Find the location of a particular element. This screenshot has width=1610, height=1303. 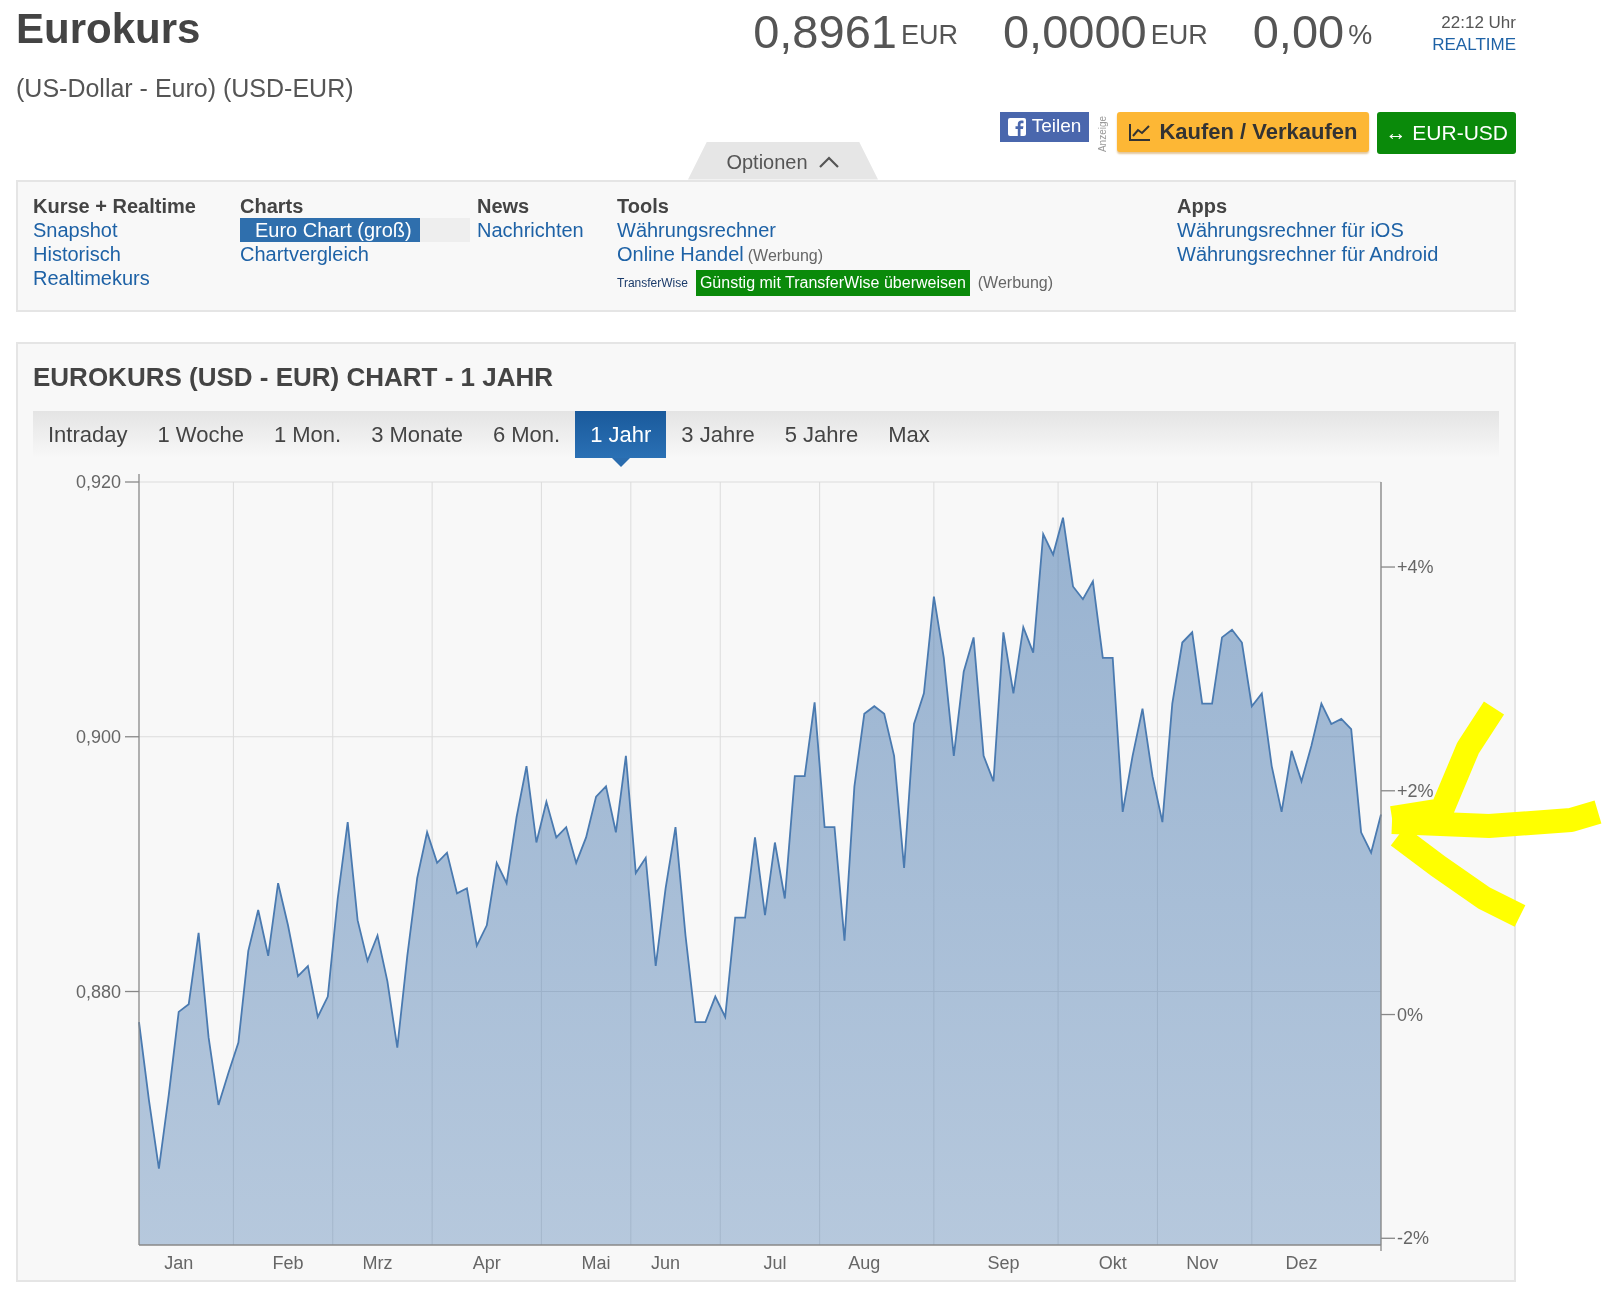

tab-pointer-icon is located at coordinates (620, 462).